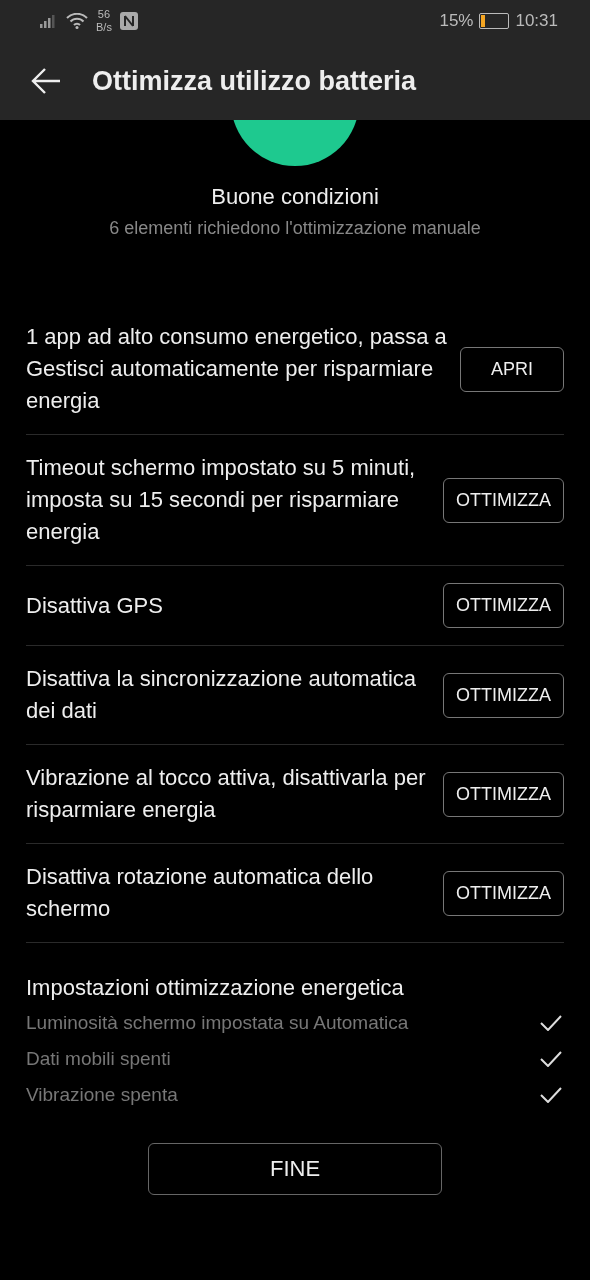 This screenshot has width=590, height=1280. What do you see at coordinates (254, 81) in the screenshot?
I see `page-title: Ottimizza utilizzo batteria` at bounding box center [254, 81].